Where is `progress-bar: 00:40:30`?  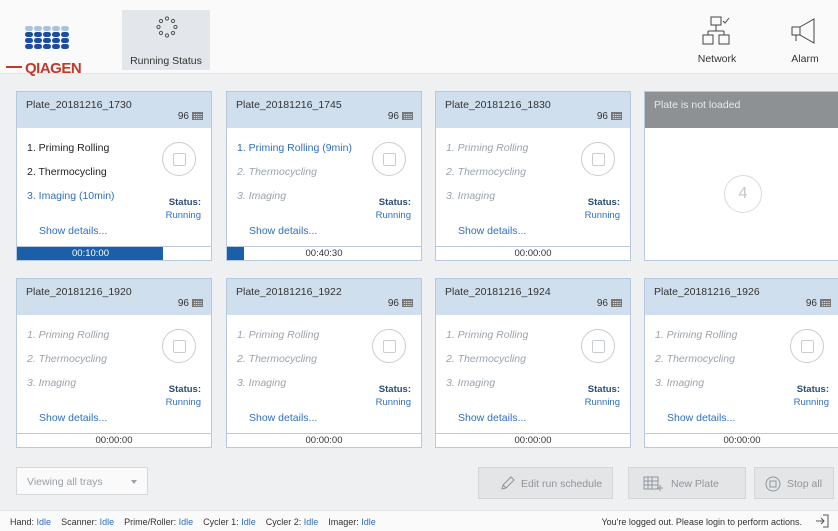 progress-bar: 00:40:30 is located at coordinates (324, 253).